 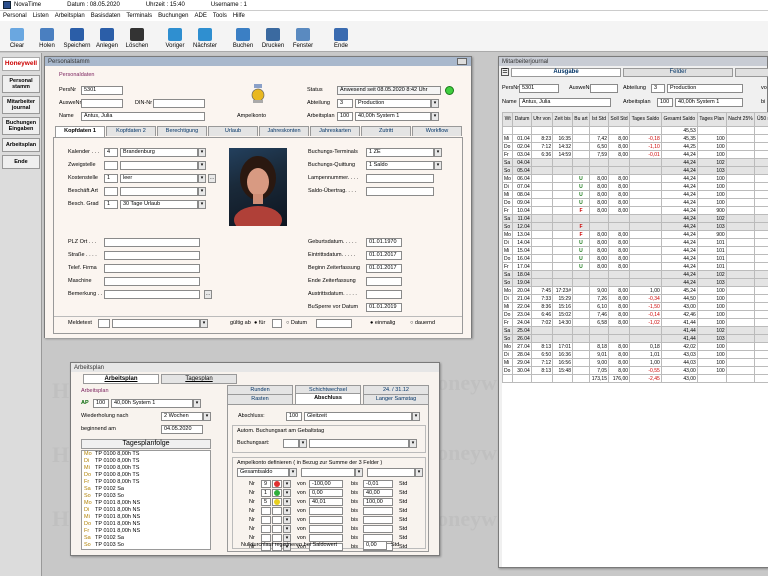 What do you see at coordinates (705, 88) in the screenshot?
I see `journal-abteilung-field: Production` at bounding box center [705, 88].